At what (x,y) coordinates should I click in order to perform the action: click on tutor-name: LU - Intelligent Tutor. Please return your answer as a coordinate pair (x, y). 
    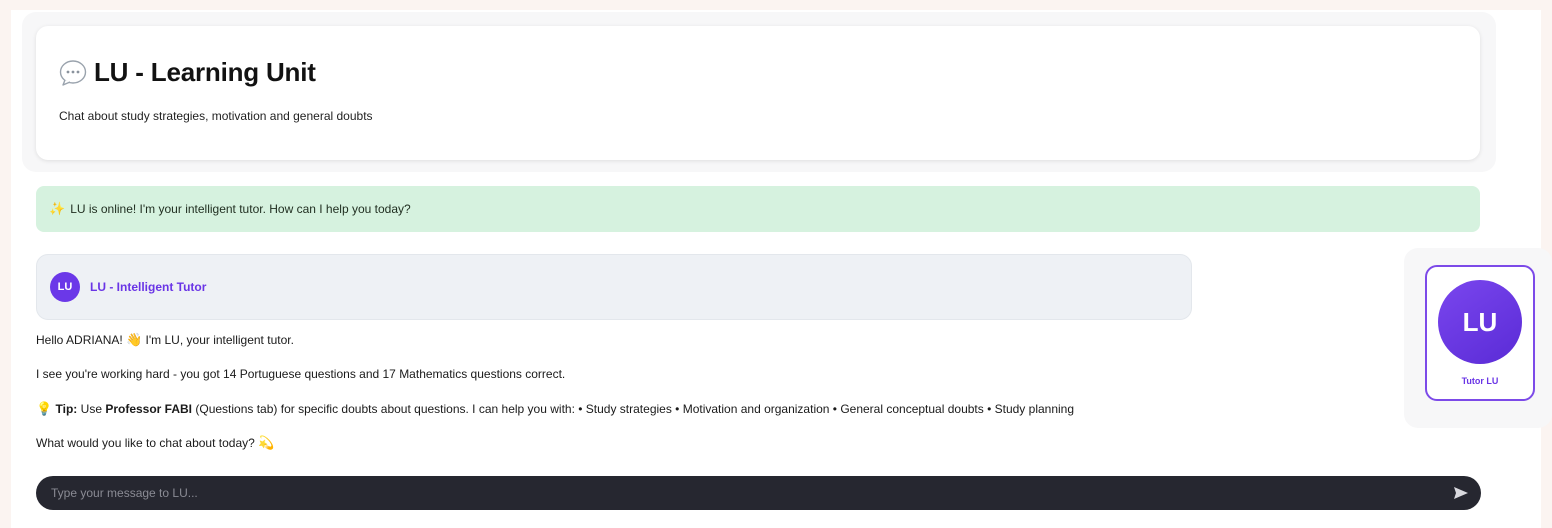
    Looking at the image, I should click on (148, 287).